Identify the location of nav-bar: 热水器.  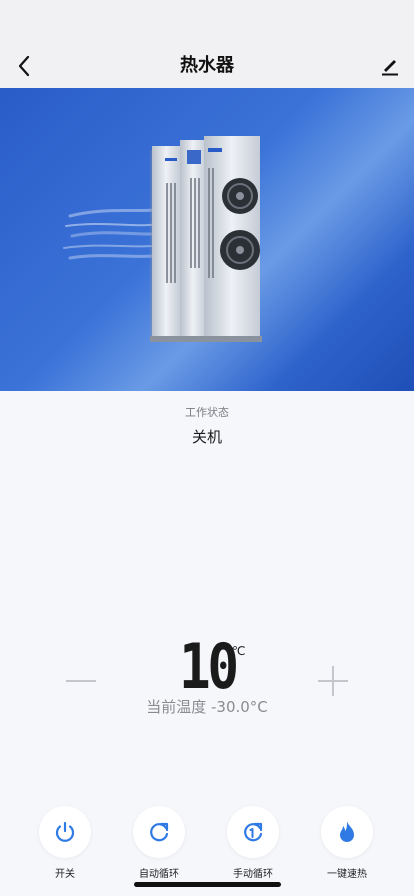
(207, 66).